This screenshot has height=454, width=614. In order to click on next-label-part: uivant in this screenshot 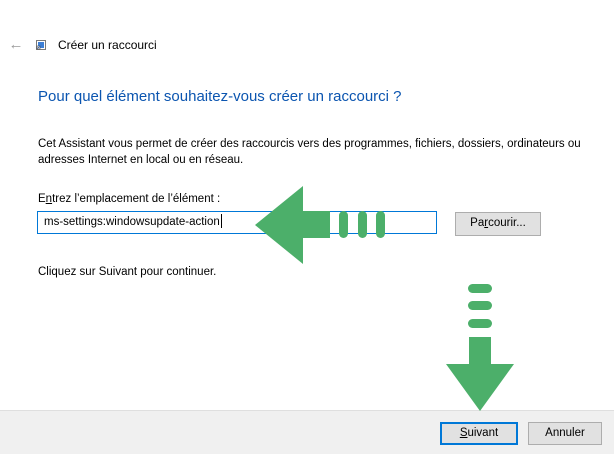, I will do `click(483, 433)`.